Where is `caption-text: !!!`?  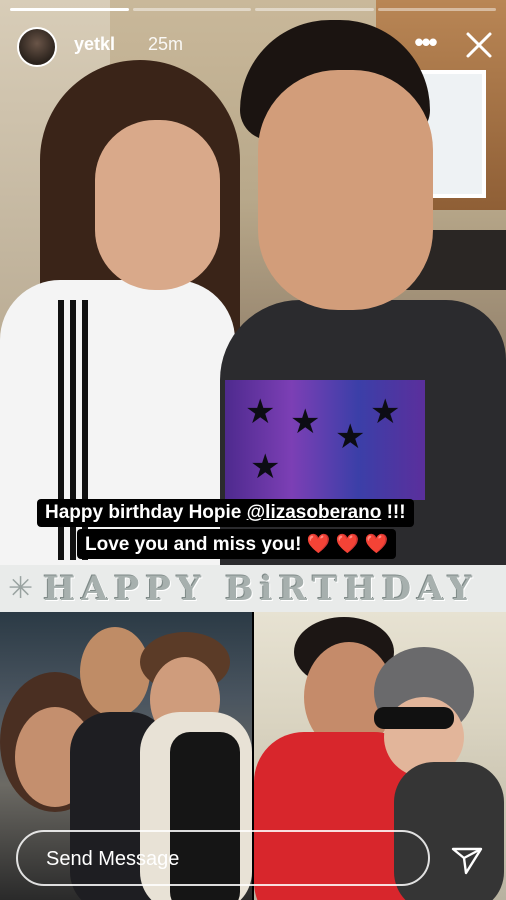 caption-text: !!! is located at coordinates (393, 512).